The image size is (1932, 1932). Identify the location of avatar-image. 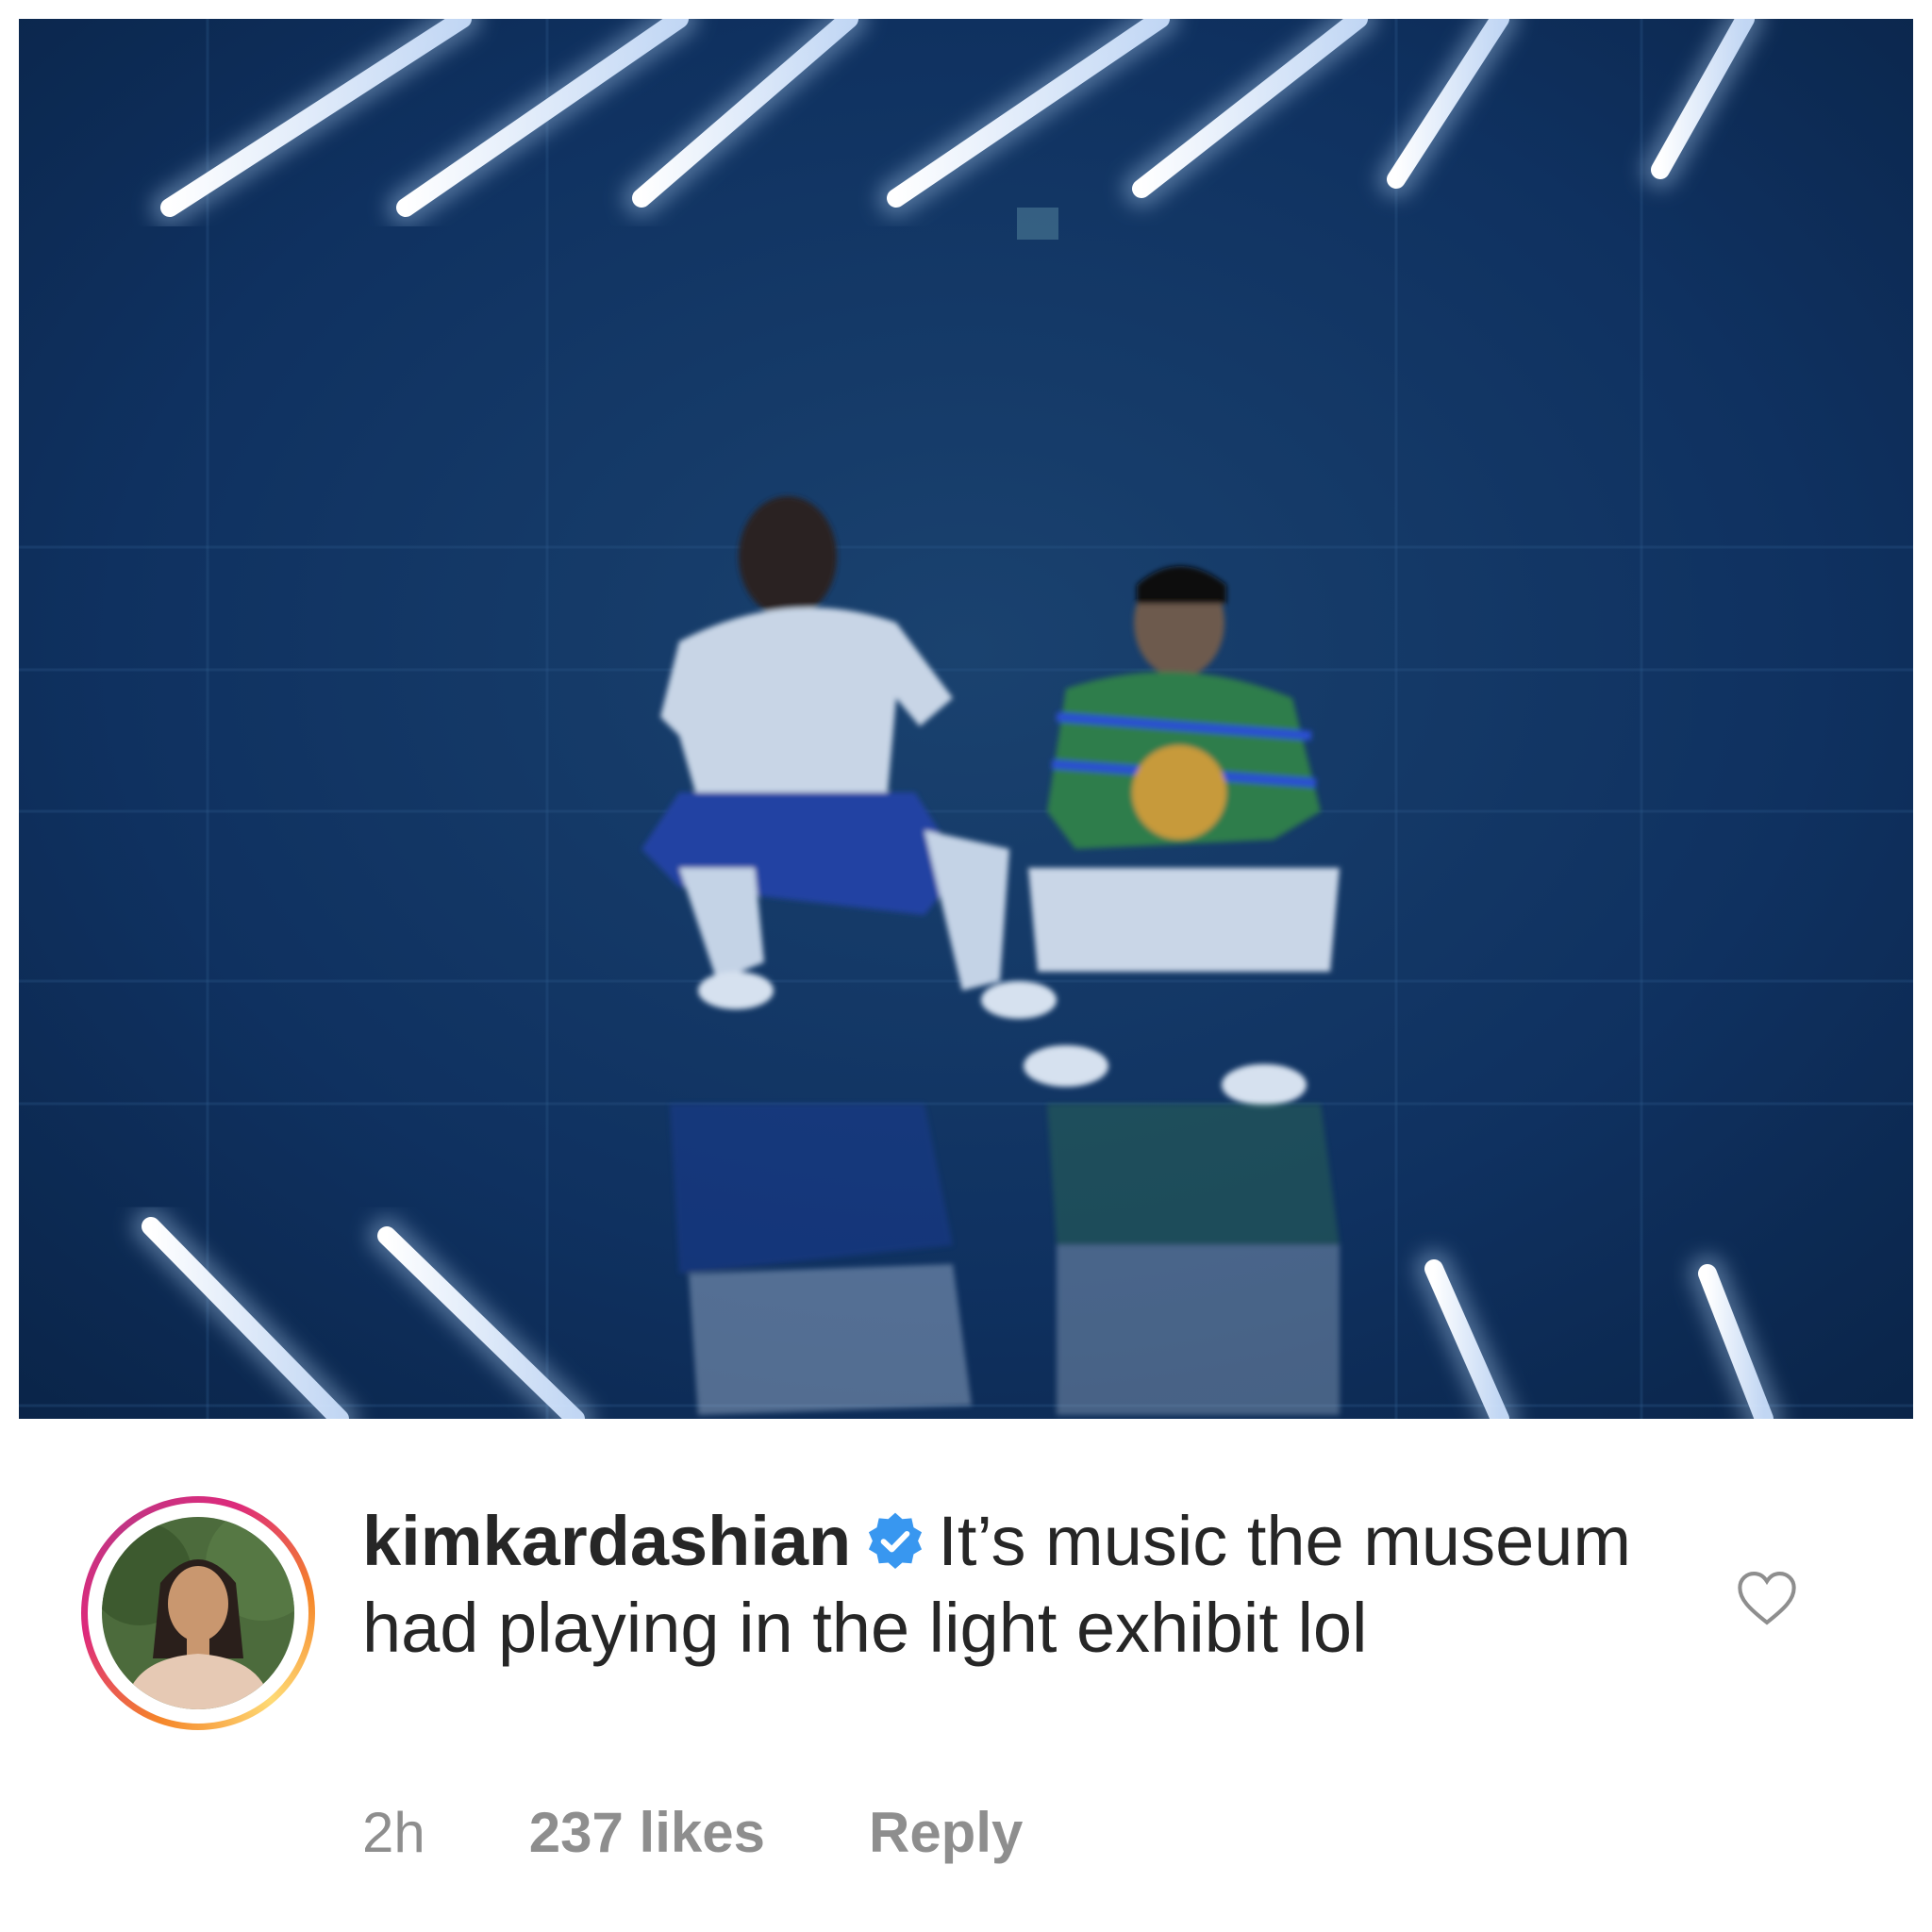
(198, 1613).